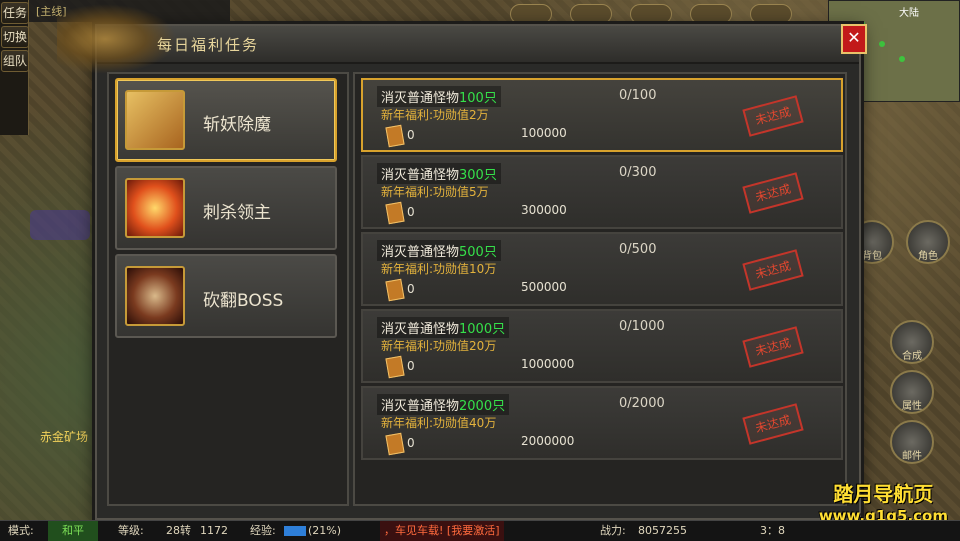  Describe the element at coordinates (642, 326) in the screenshot. I see `task-progress: 0/1000` at that location.